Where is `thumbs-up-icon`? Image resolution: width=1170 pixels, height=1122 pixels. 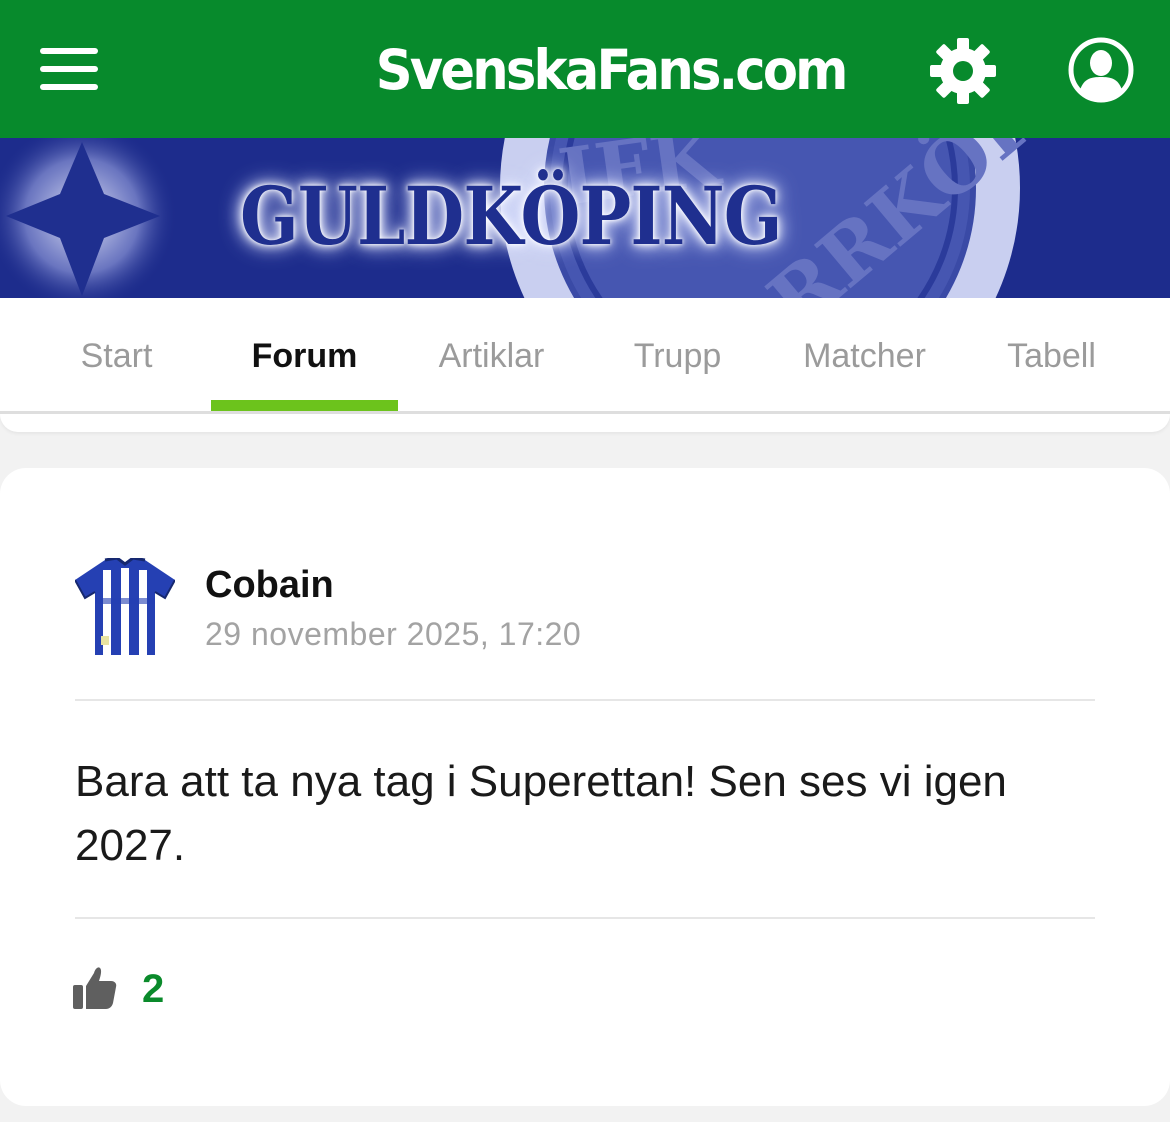 thumbs-up-icon is located at coordinates (95, 988).